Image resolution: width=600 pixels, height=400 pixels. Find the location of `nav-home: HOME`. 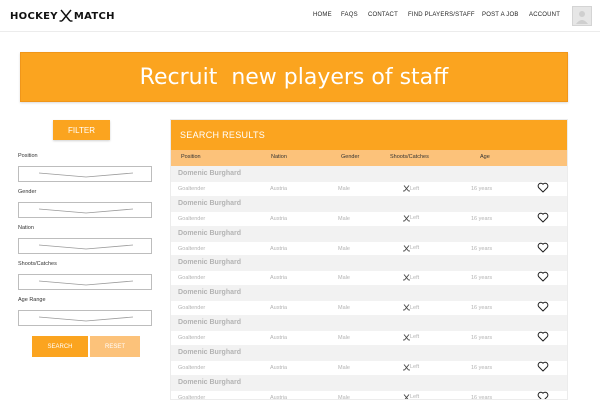

nav-home: HOME is located at coordinates (322, 15).